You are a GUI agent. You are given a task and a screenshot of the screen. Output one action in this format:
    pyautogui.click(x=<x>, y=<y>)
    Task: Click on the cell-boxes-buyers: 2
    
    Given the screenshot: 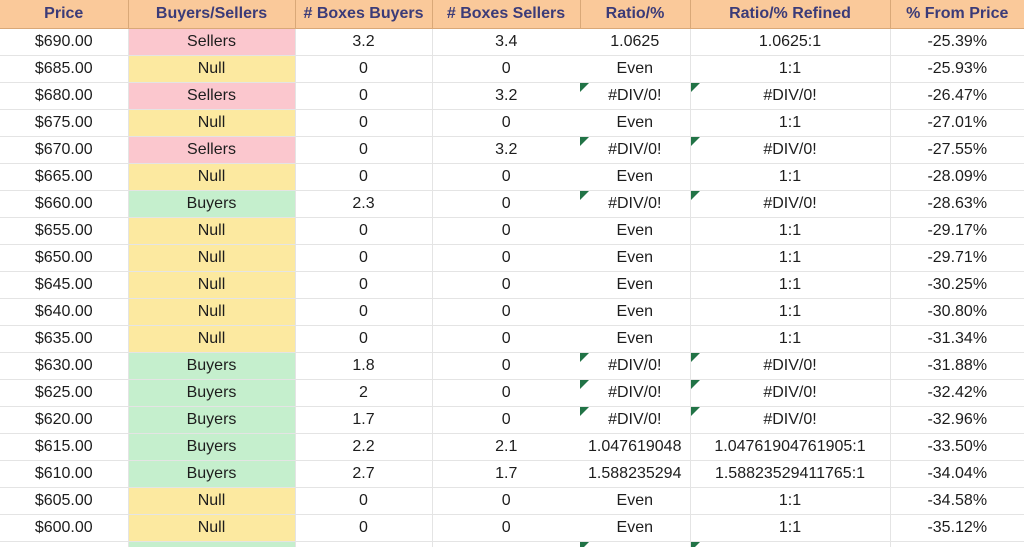 What is the action you would take?
    pyautogui.click(x=364, y=393)
    